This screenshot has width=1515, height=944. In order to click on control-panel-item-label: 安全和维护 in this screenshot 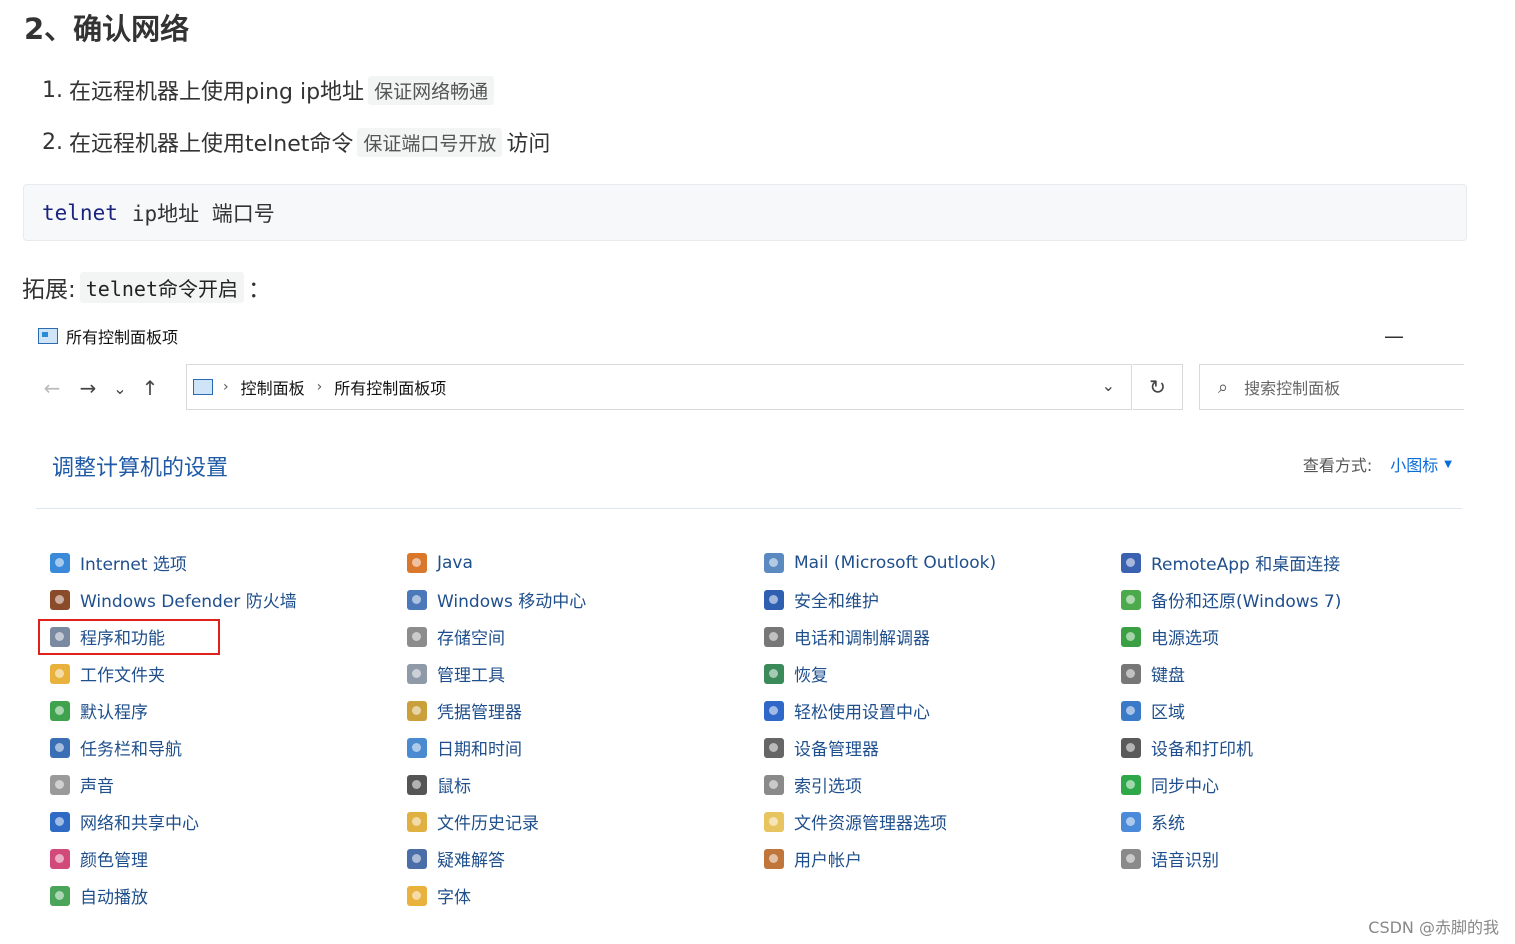, I will do `click(836, 602)`.